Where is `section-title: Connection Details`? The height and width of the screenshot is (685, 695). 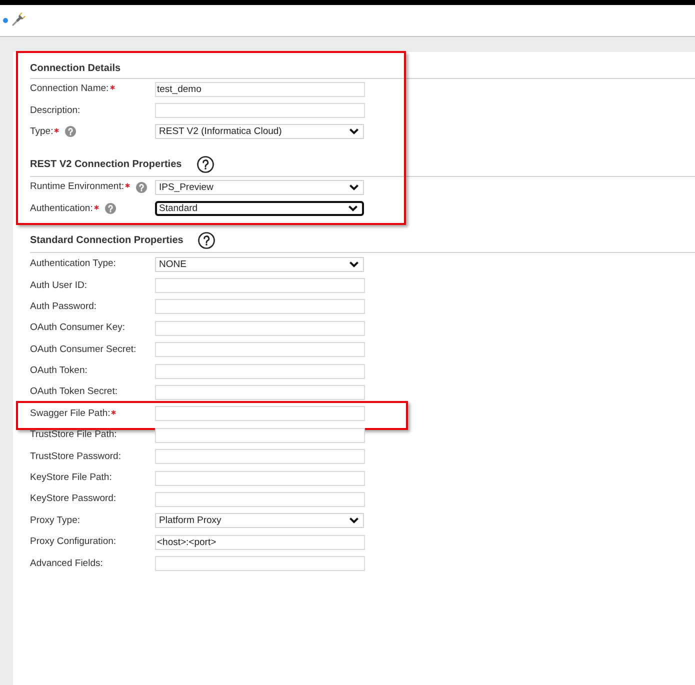 section-title: Connection Details is located at coordinates (75, 68).